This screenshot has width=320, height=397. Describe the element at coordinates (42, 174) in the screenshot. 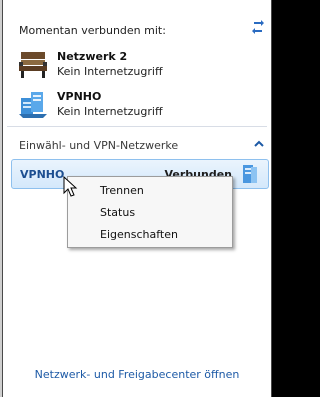

I see `vpn-name: VPNHO` at that location.